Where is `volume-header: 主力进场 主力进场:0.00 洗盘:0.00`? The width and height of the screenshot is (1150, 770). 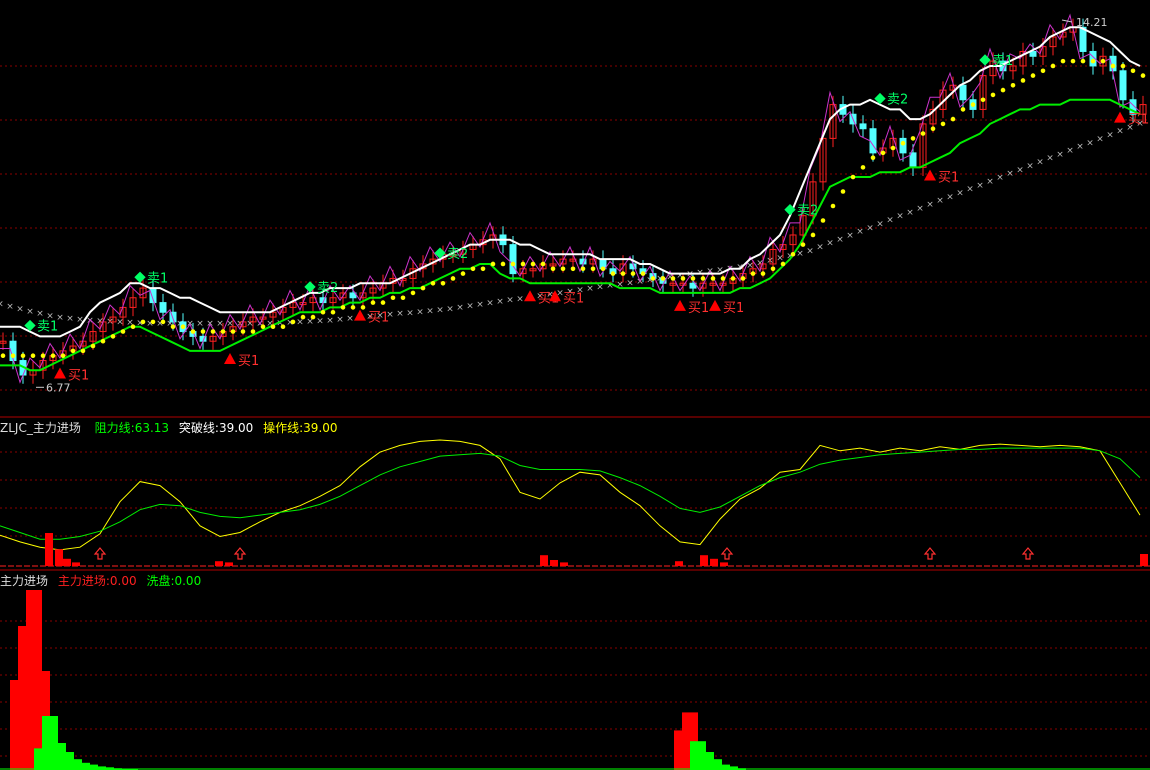
volume-header: 主力进场 主力进场:0.00 洗盘:0.00 is located at coordinates (100, 580).